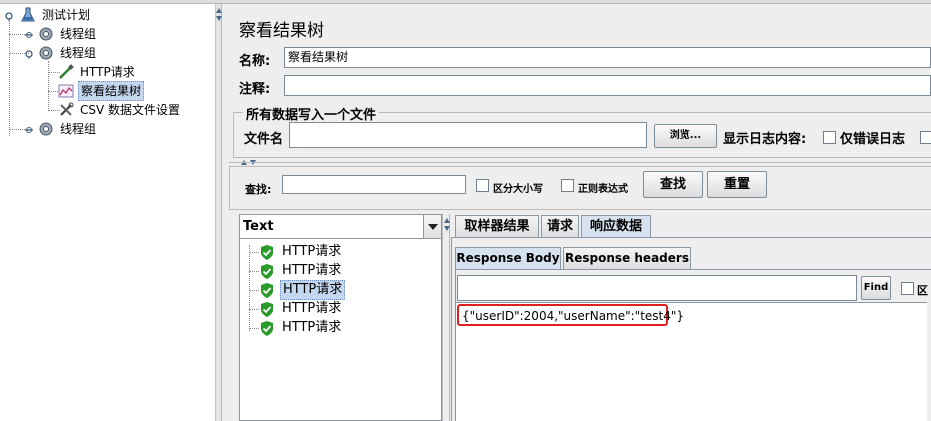  What do you see at coordinates (829, 137) in the screenshot?
I see `errors-only-checkbox` at bounding box center [829, 137].